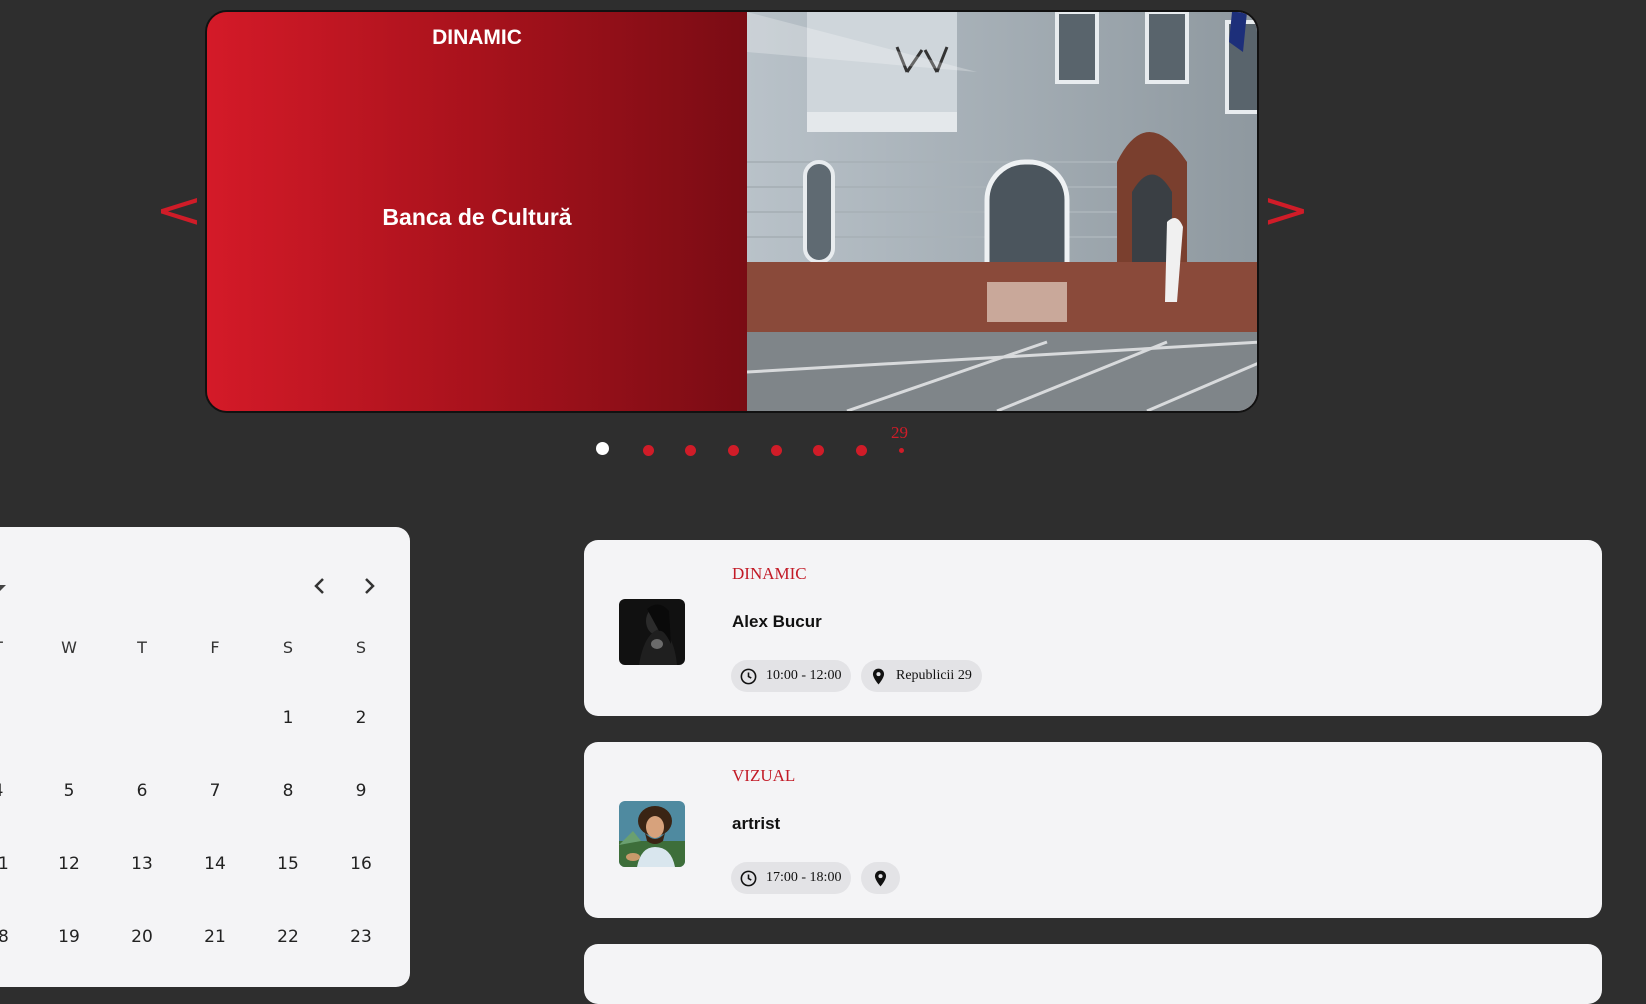 This screenshot has height=1004, width=1646. I want to click on calendar-day: 12, so click(69, 864).